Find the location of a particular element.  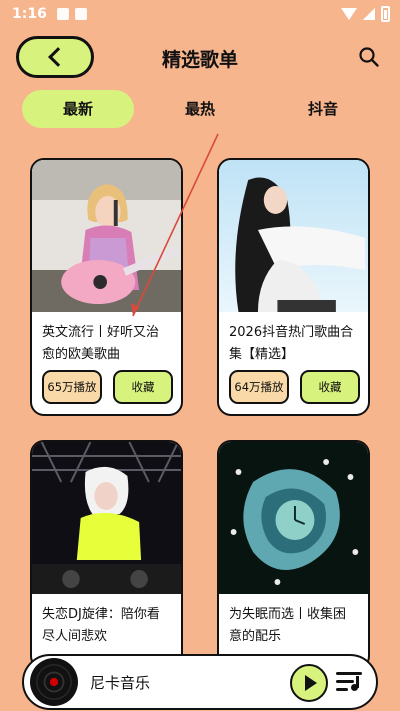

playlist-card: 英文流行丨好听又治愈的欧美歌曲 65万播放 收藏 is located at coordinates (106, 287).